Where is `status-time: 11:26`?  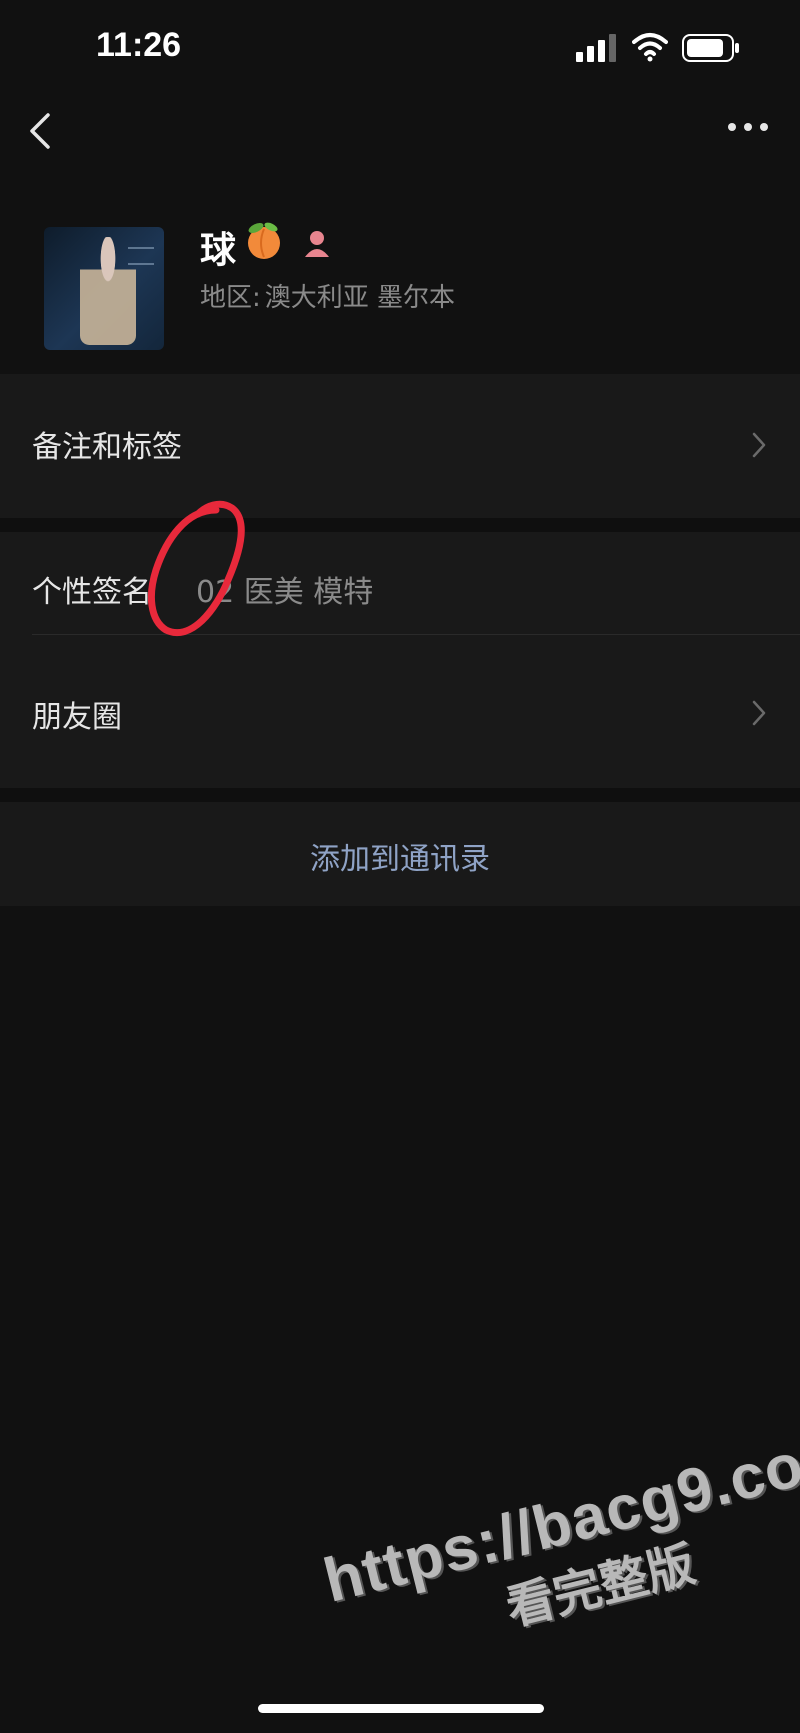 status-time: 11:26 is located at coordinates (139, 45).